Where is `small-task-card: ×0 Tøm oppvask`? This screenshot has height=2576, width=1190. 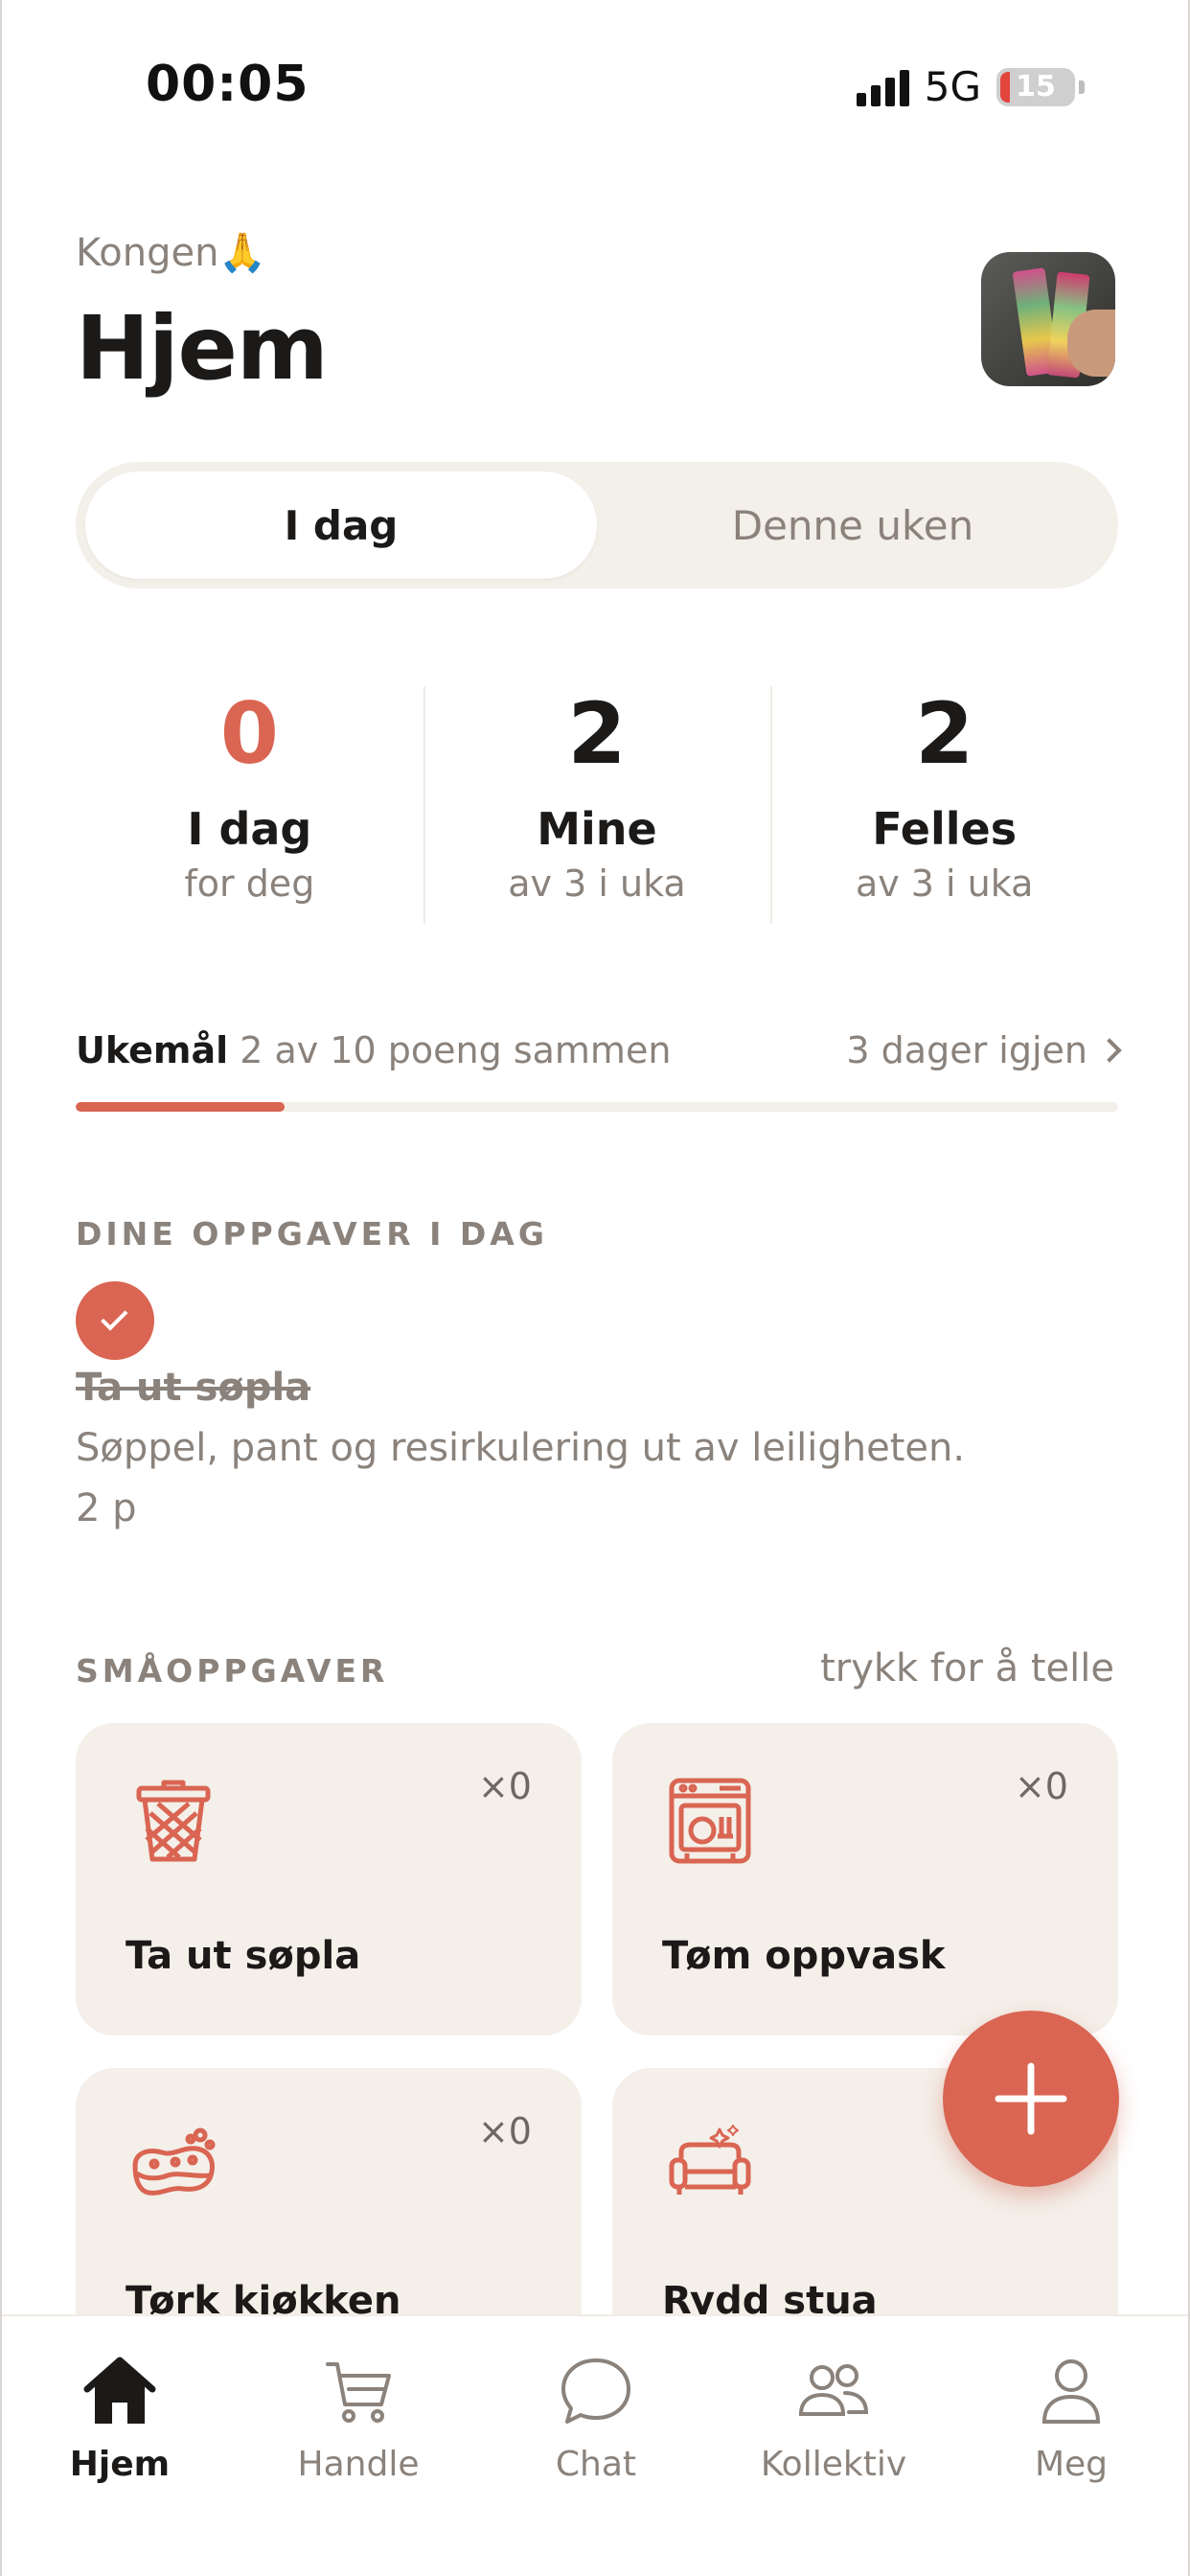
small-task-card: ×0 Tøm oppvask is located at coordinates (865, 1879).